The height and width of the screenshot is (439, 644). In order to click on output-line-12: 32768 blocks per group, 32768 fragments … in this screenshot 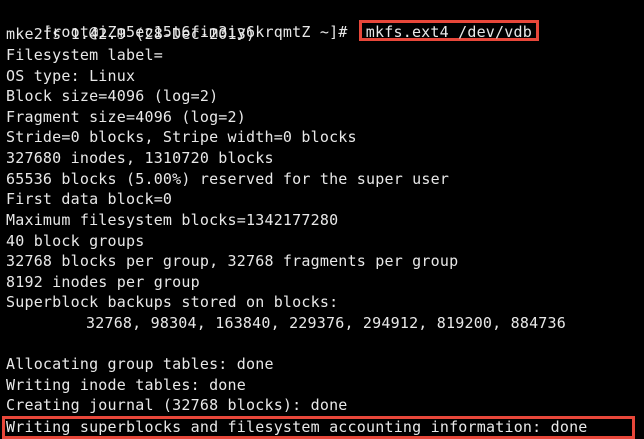, I will do `click(232, 261)`.